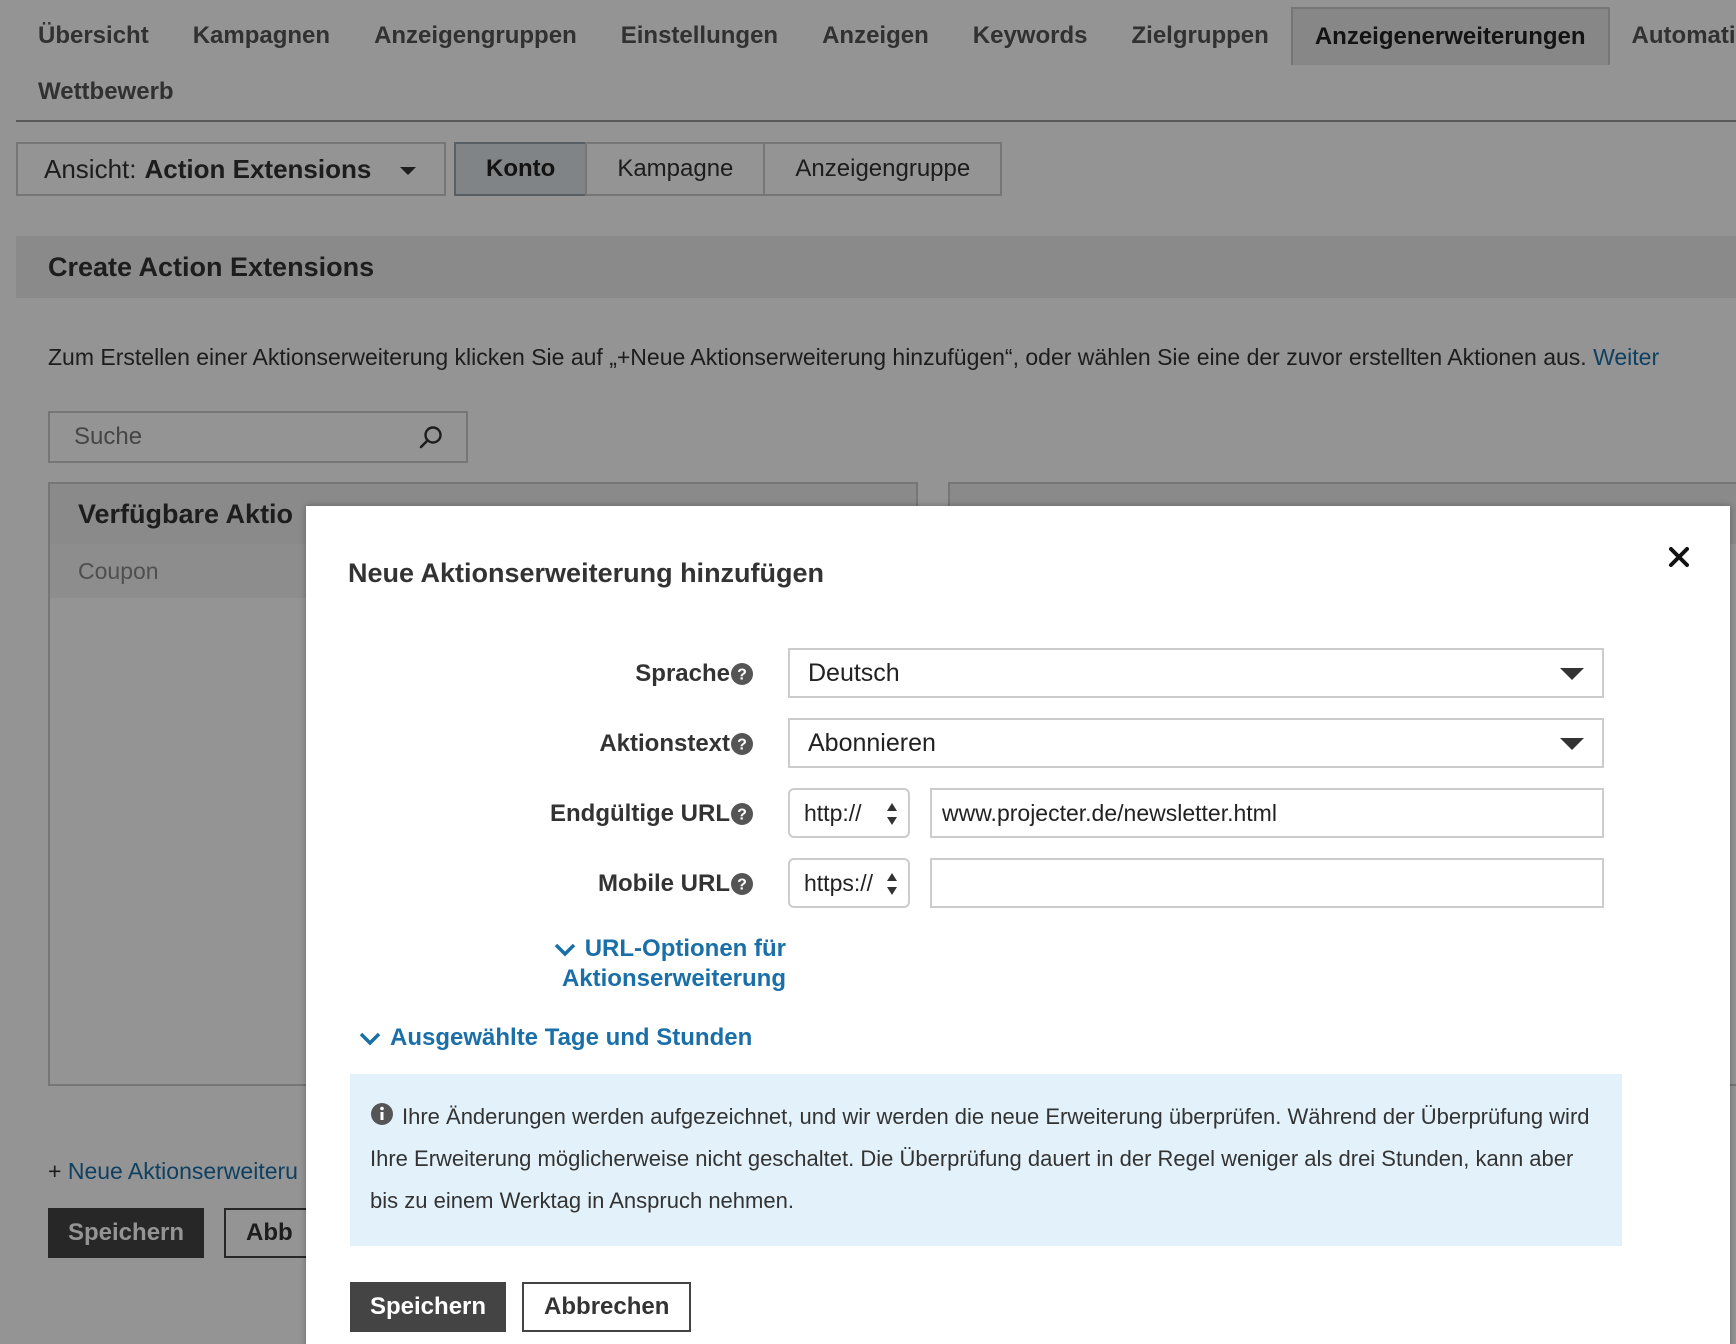 This screenshot has height=1344, width=1736. I want to click on days-hours-toggle: Ausgewählte Tage und Stunden, so click(555, 1038).